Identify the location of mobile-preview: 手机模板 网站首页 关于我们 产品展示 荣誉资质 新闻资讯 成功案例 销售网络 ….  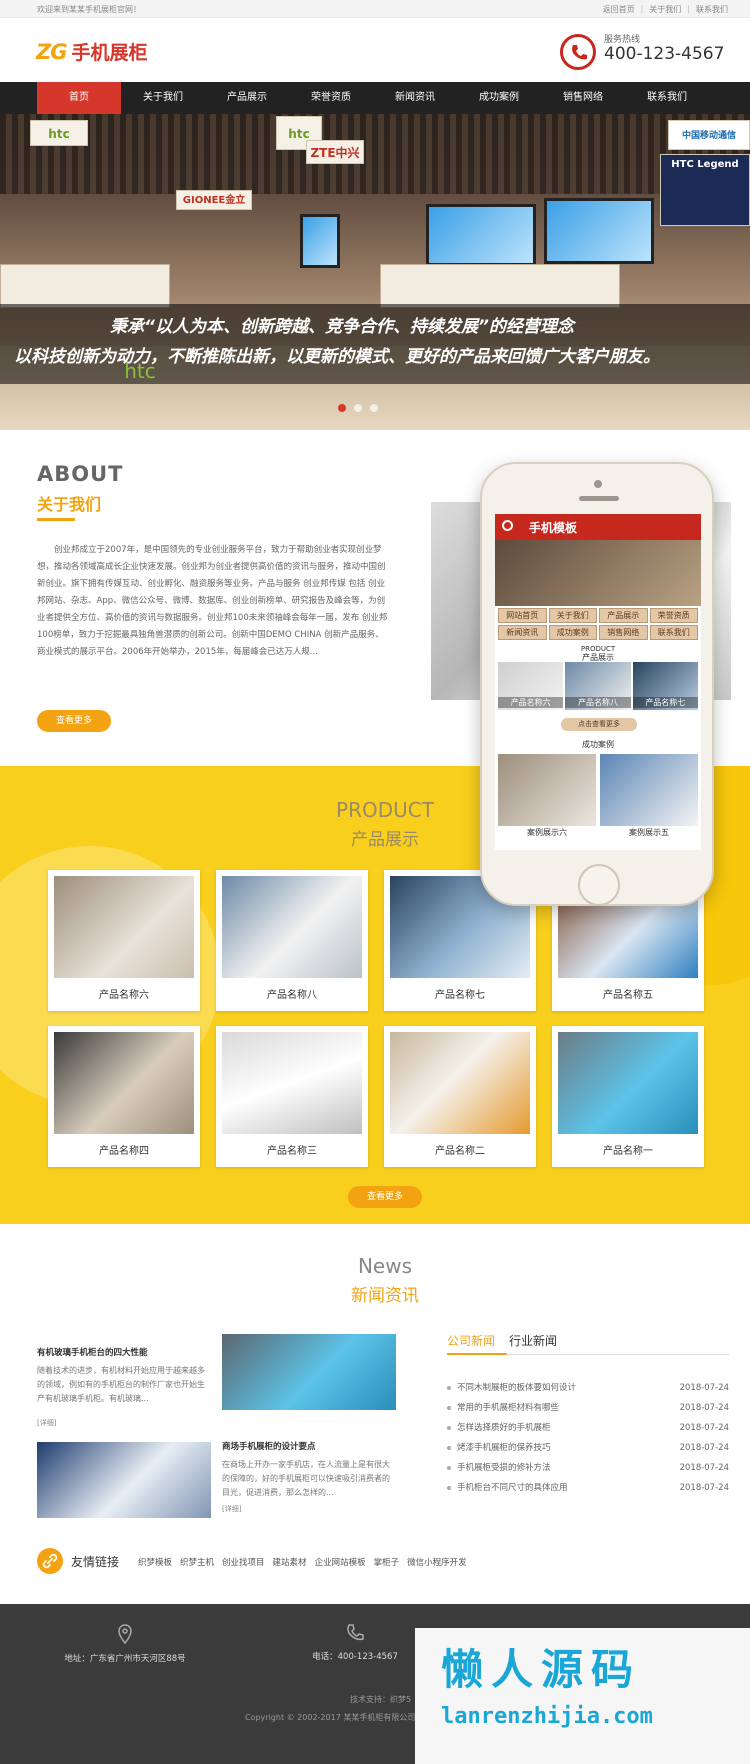
(597, 684).